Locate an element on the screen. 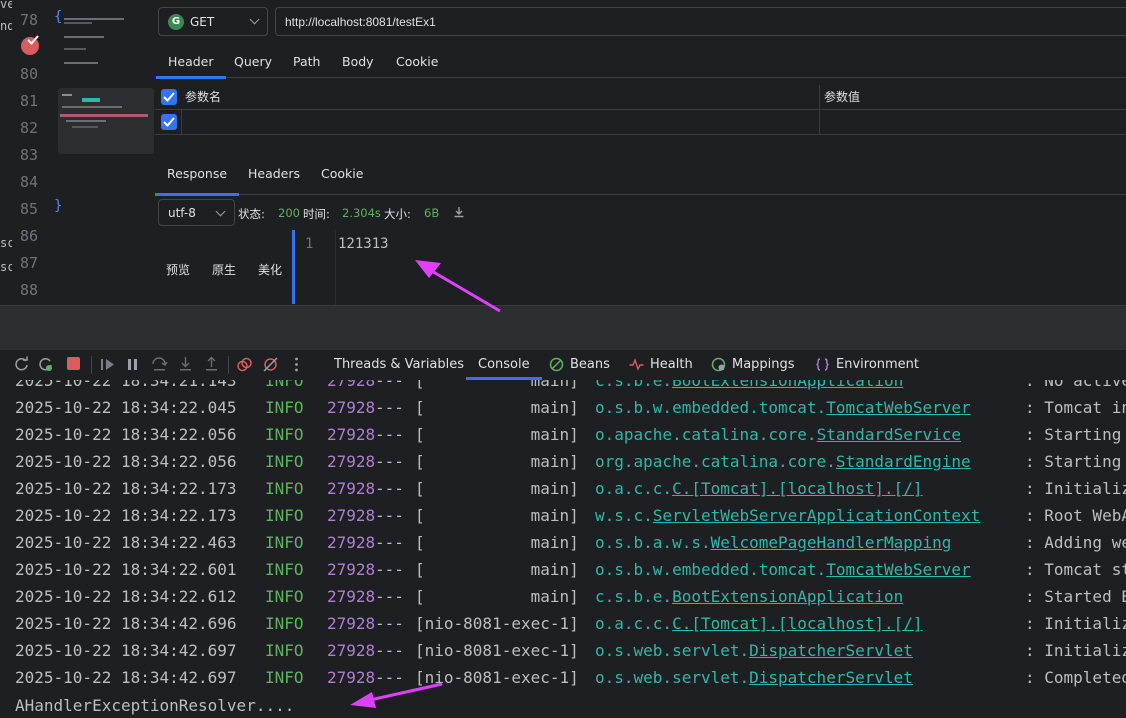 Image resolution: width=1126 pixels, height=718 pixels. log-logger-package: org.apache.catalina.core. is located at coordinates (715, 461).